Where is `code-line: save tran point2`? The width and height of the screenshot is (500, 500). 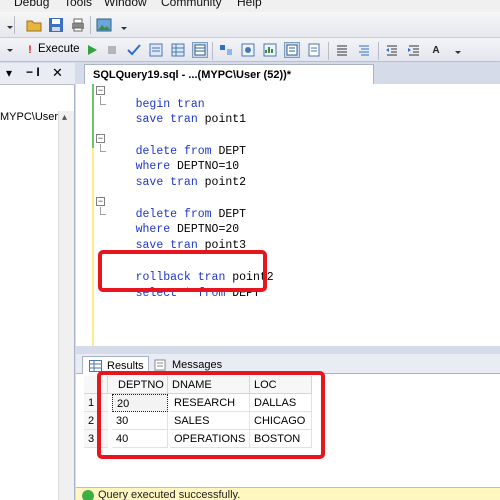
code-line: save tran point2 is located at coordinates (177, 175).